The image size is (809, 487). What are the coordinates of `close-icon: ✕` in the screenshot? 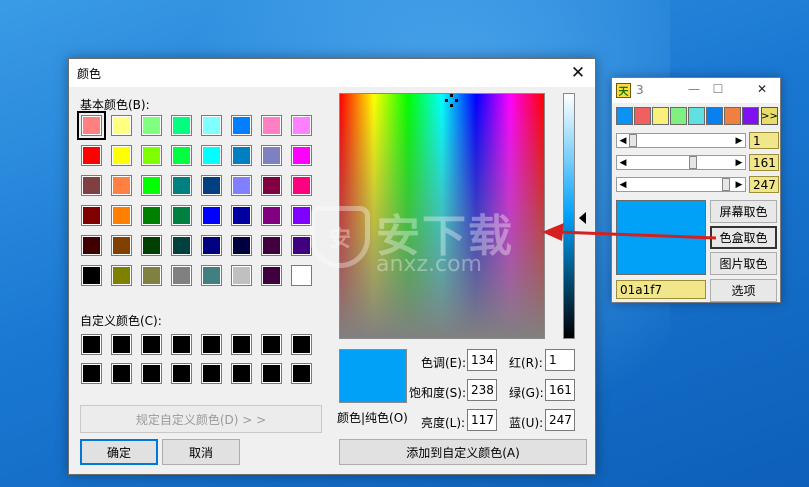 It's located at (578, 73).